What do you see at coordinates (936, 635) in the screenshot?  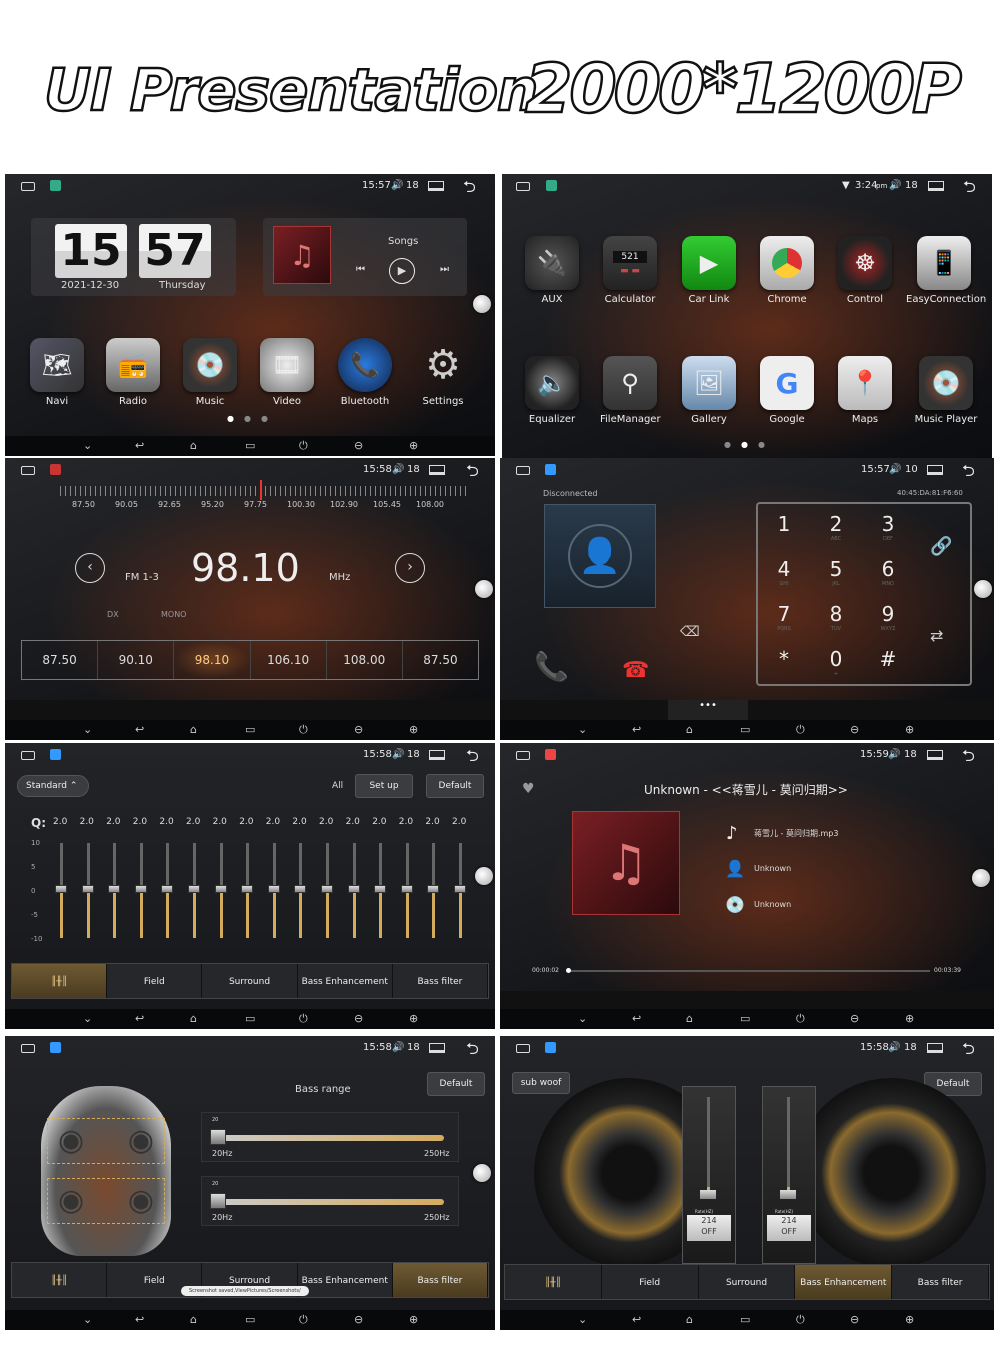 I see `audio-transfer-icon: ⇄` at bounding box center [936, 635].